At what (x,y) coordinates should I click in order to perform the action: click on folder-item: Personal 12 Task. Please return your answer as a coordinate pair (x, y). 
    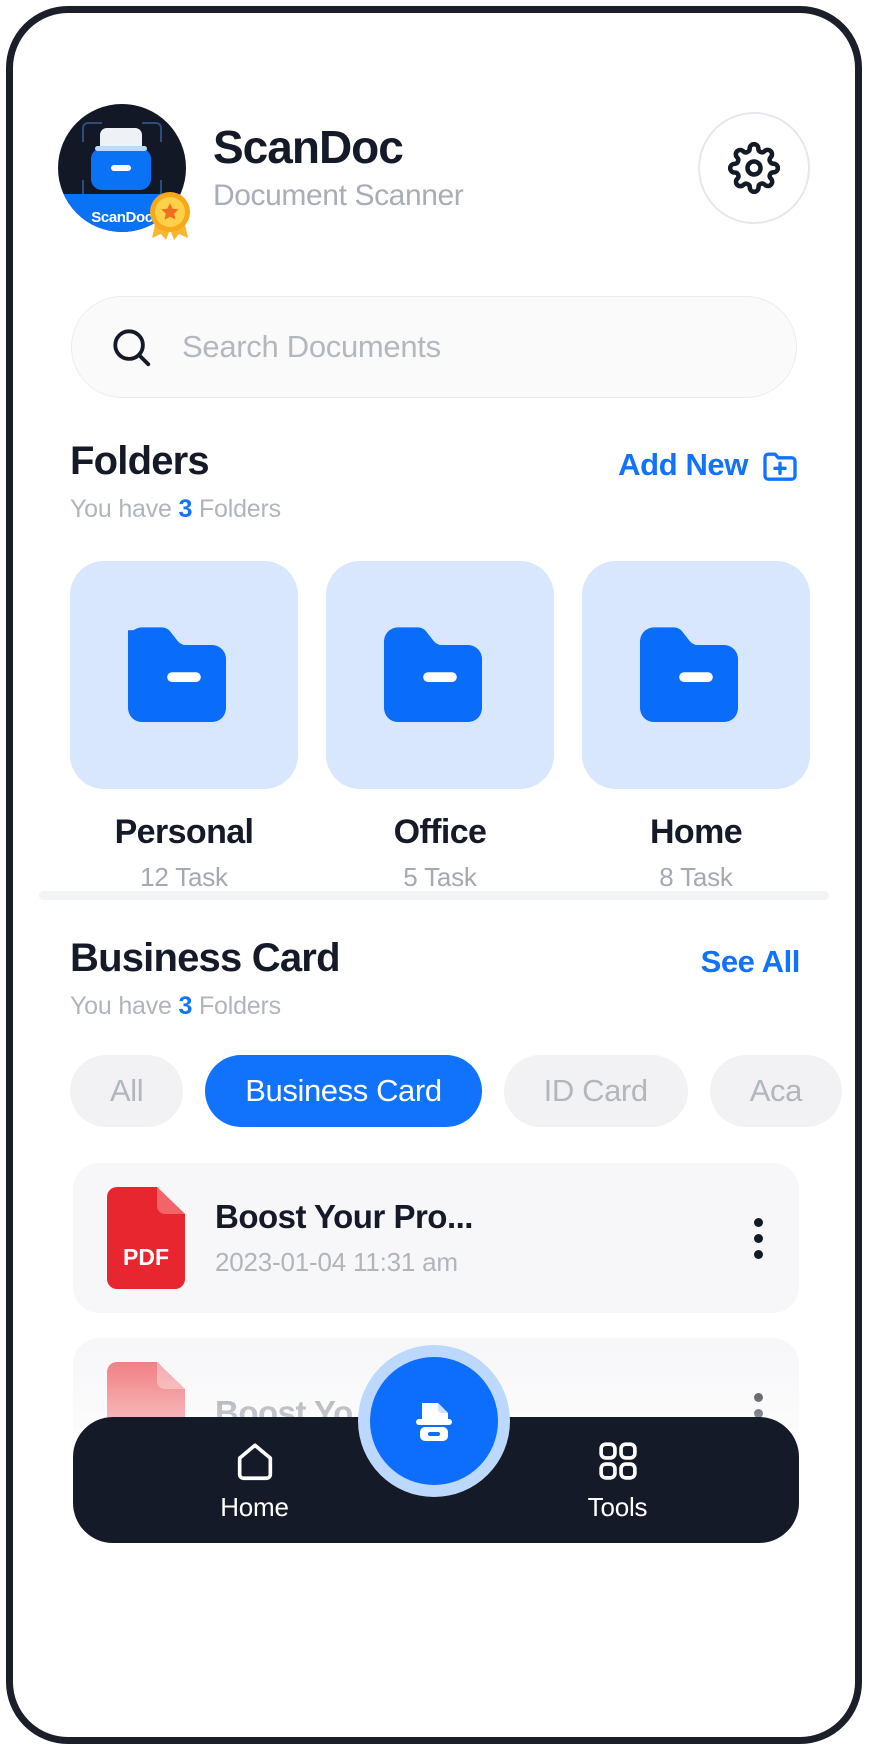
    Looking at the image, I should click on (184, 727).